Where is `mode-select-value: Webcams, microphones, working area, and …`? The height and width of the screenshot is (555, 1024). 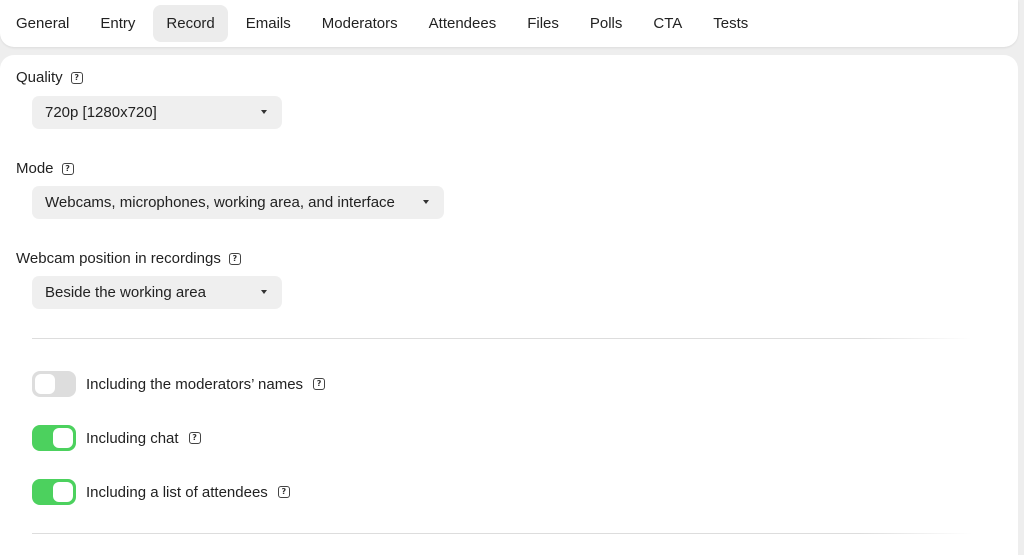 mode-select-value: Webcams, microphones, working area, and … is located at coordinates (220, 202).